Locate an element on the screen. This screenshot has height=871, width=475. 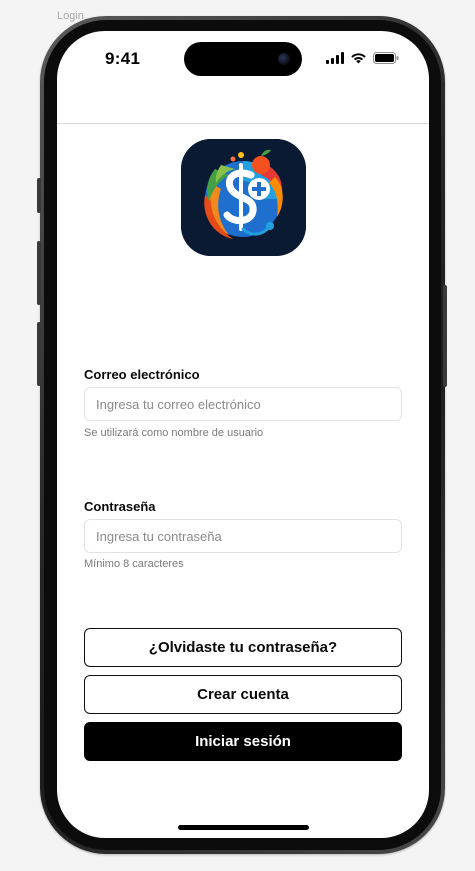
home-indicator is located at coordinates (243, 827).